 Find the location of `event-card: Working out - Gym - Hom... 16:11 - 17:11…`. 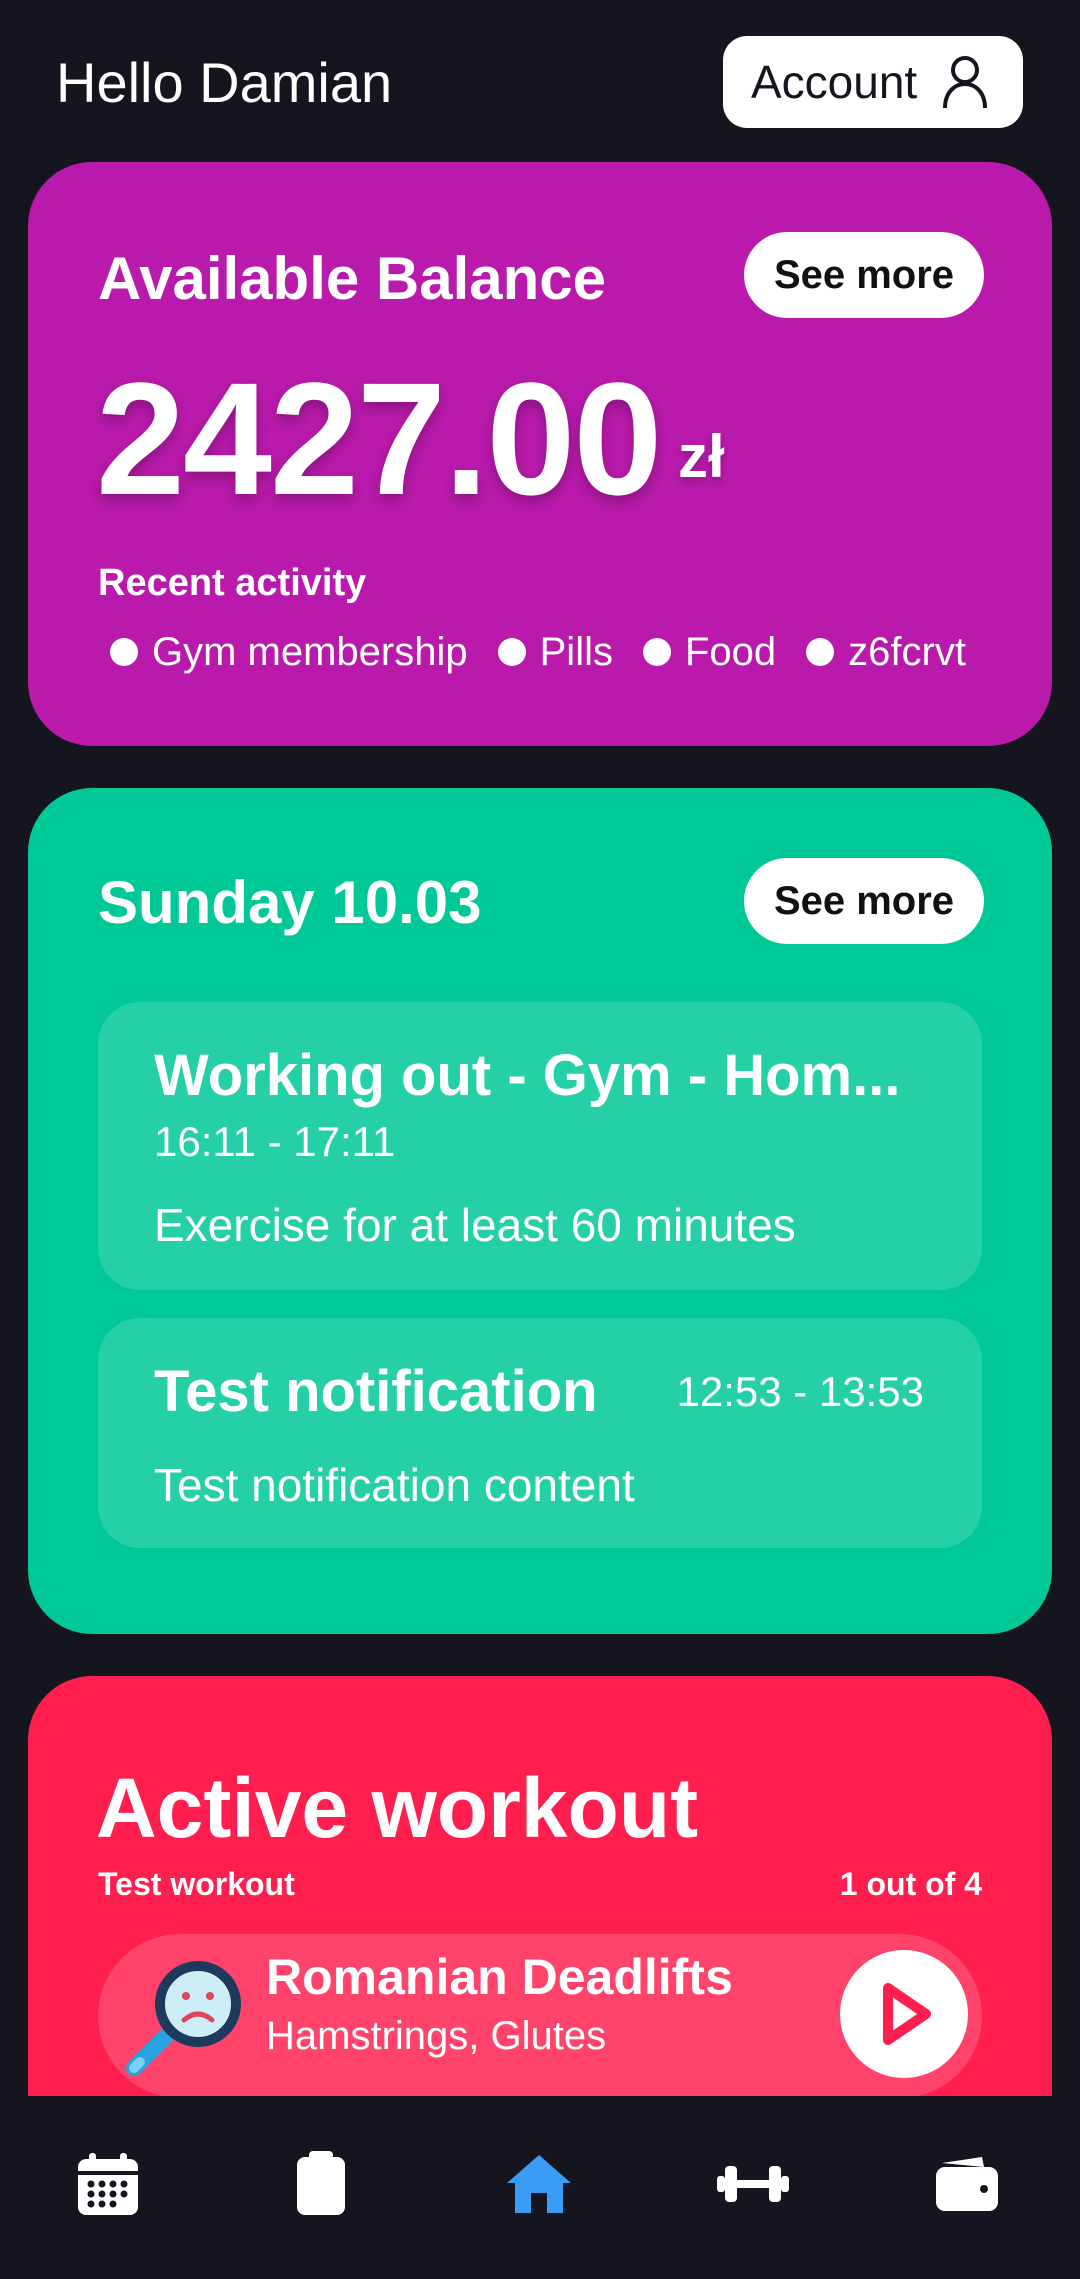

event-card: Working out - Gym - Hom... 16:11 - 17:11… is located at coordinates (540, 1146).